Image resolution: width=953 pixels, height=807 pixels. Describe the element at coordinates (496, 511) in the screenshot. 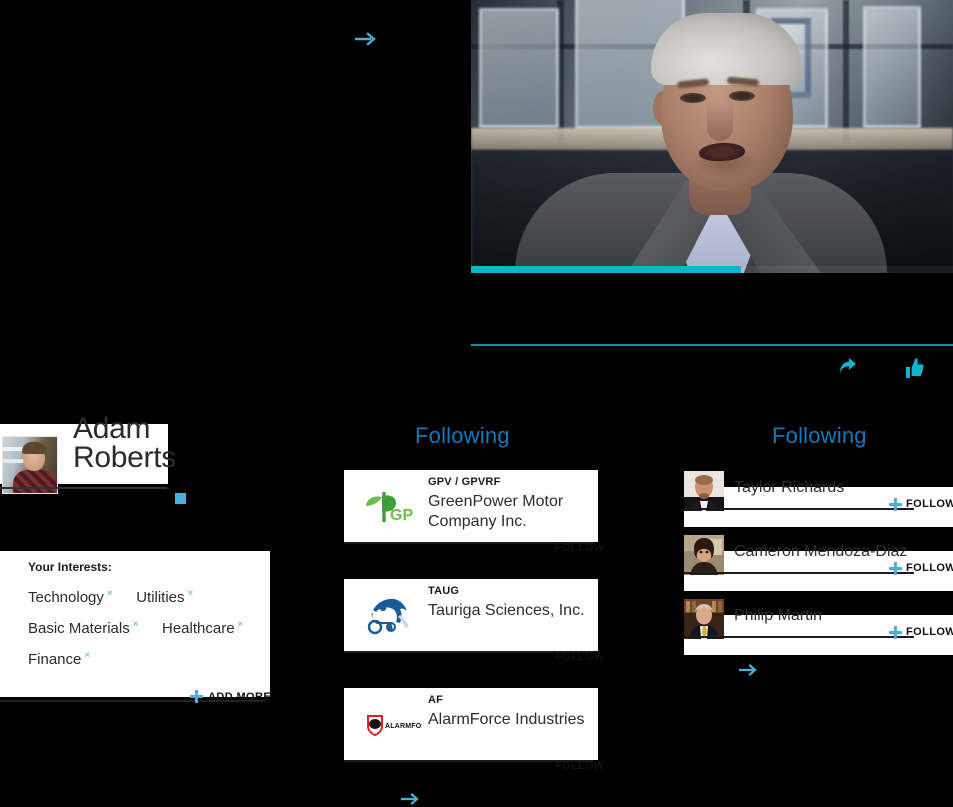

I see `company-name: GreenPower Motor Company Inc.` at that location.